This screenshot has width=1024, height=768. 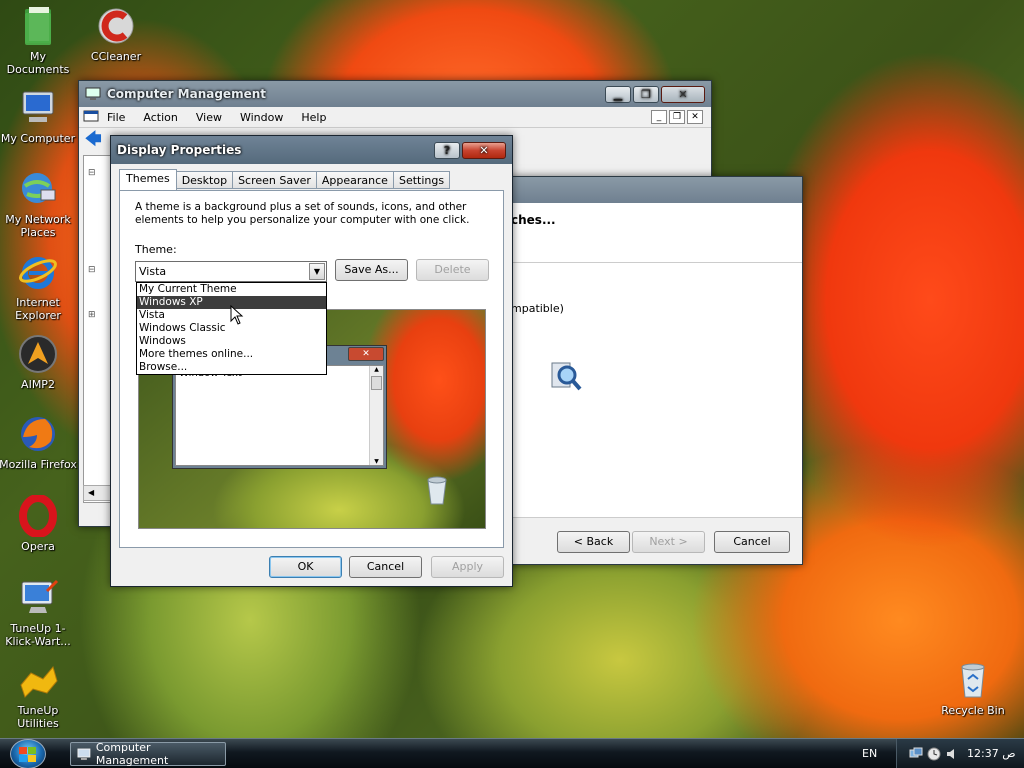 What do you see at coordinates (231, 289) in the screenshot?
I see `theme-option: My Current Theme` at bounding box center [231, 289].